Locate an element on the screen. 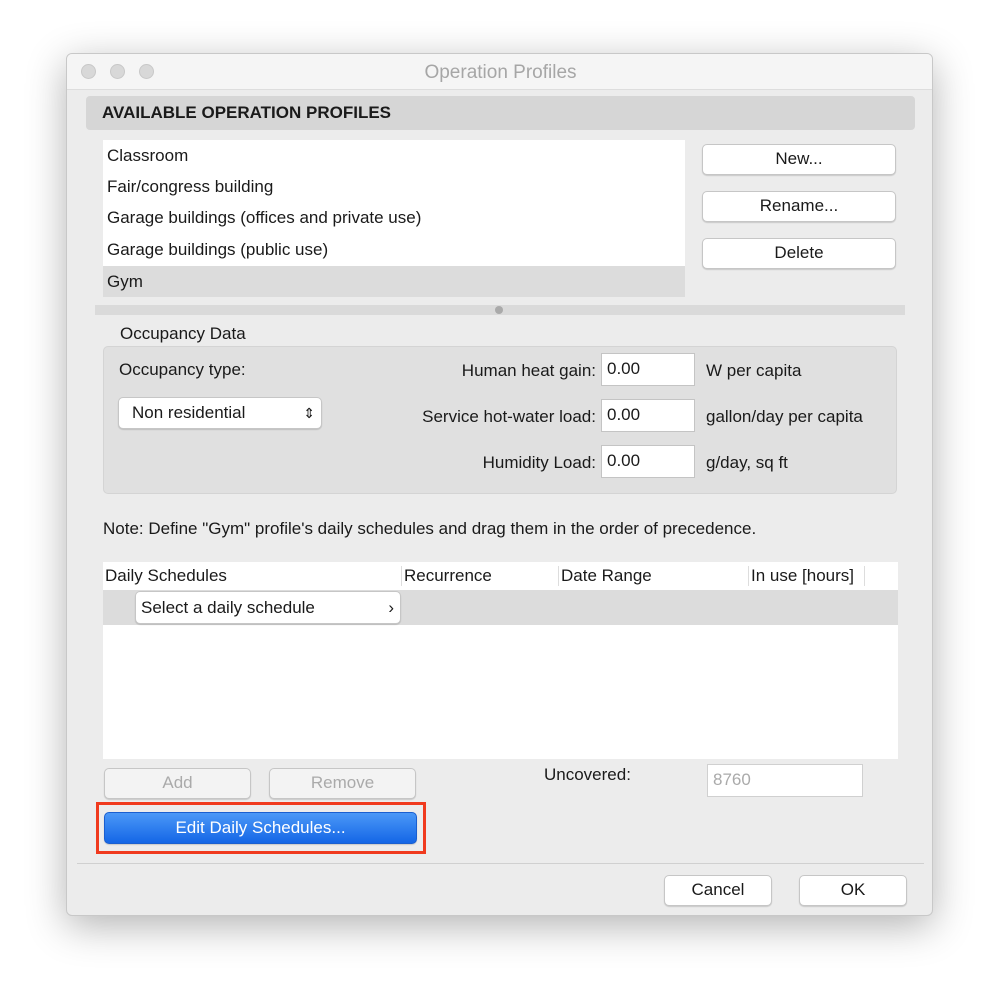 This screenshot has height=996, width=999. split-divider is located at coordinates (500, 310).